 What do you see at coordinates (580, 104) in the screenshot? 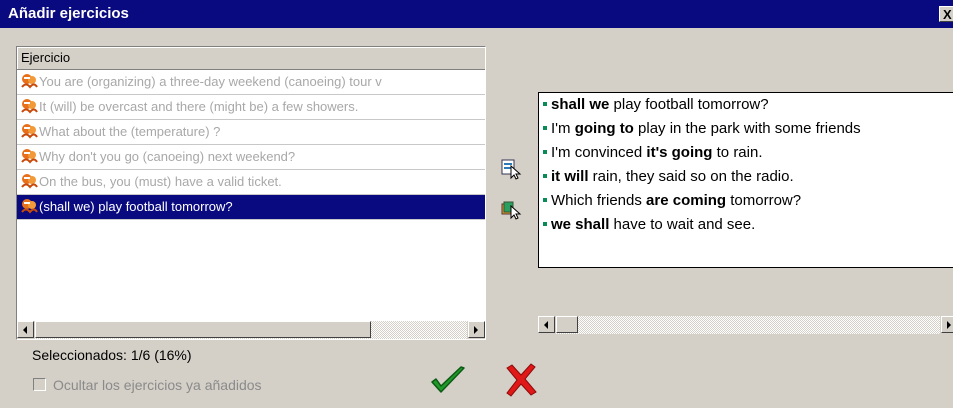
I see `sentence-highlight: shall we` at bounding box center [580, 104].